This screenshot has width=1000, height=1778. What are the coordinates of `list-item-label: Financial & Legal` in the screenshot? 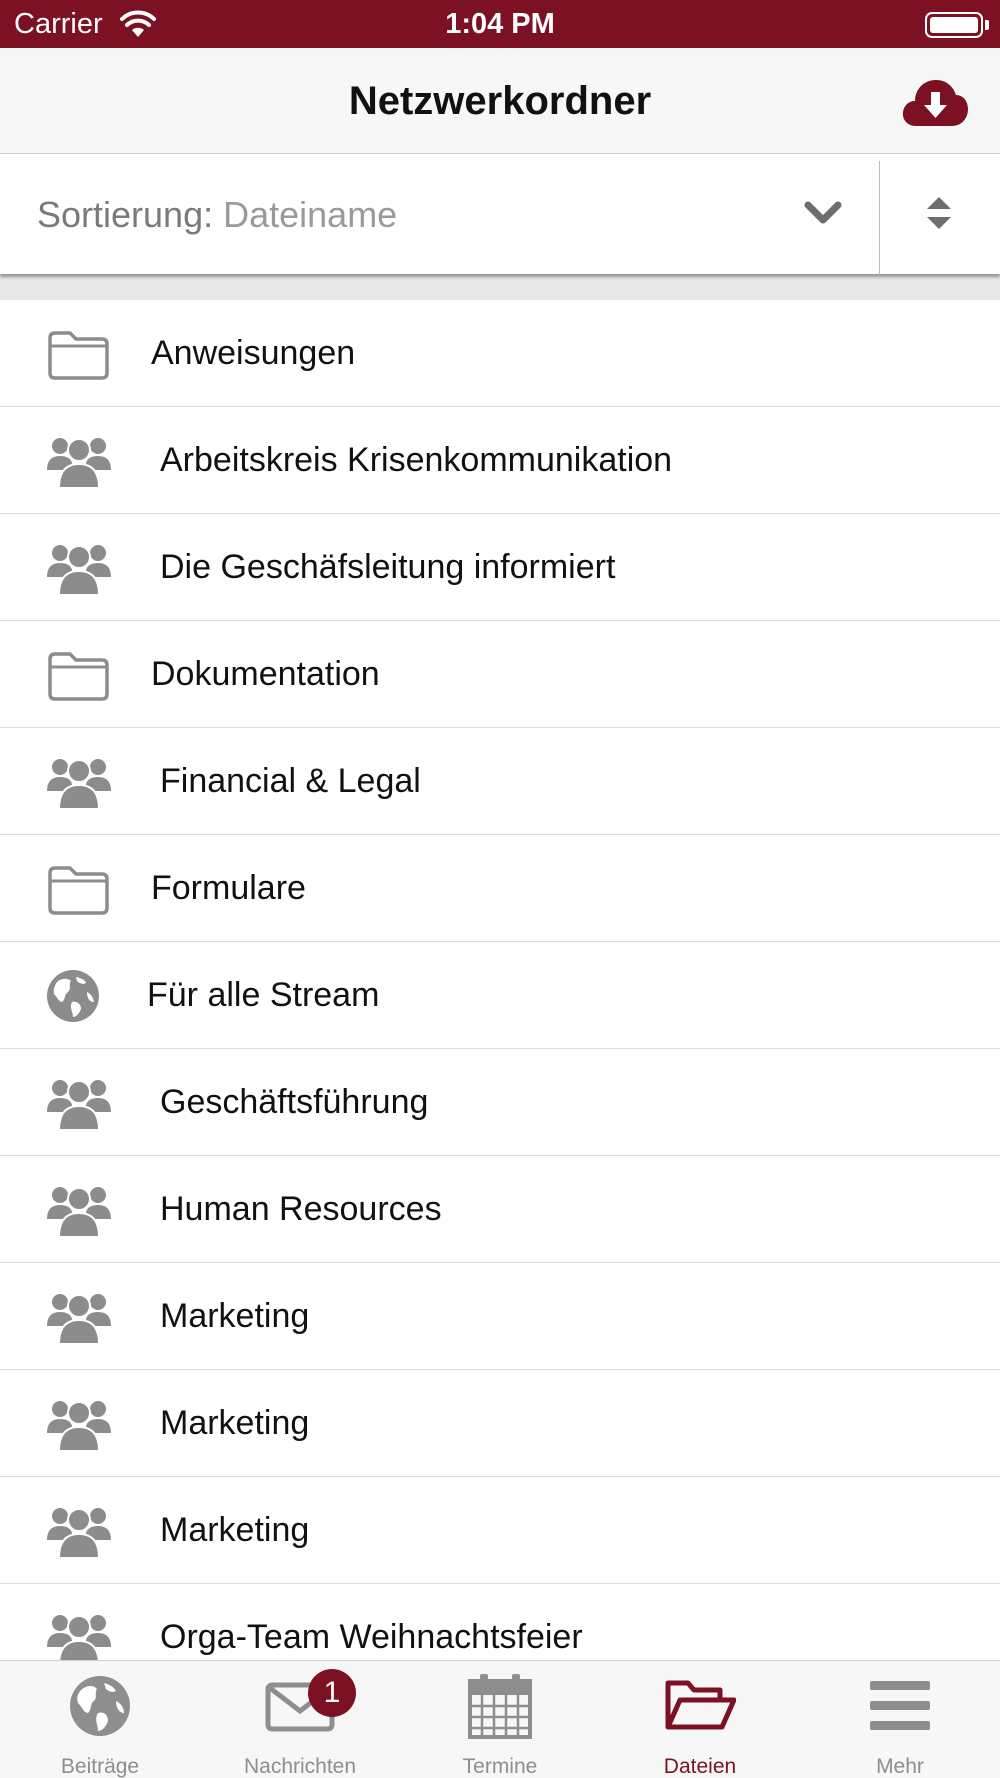 It's located at (290, 781).